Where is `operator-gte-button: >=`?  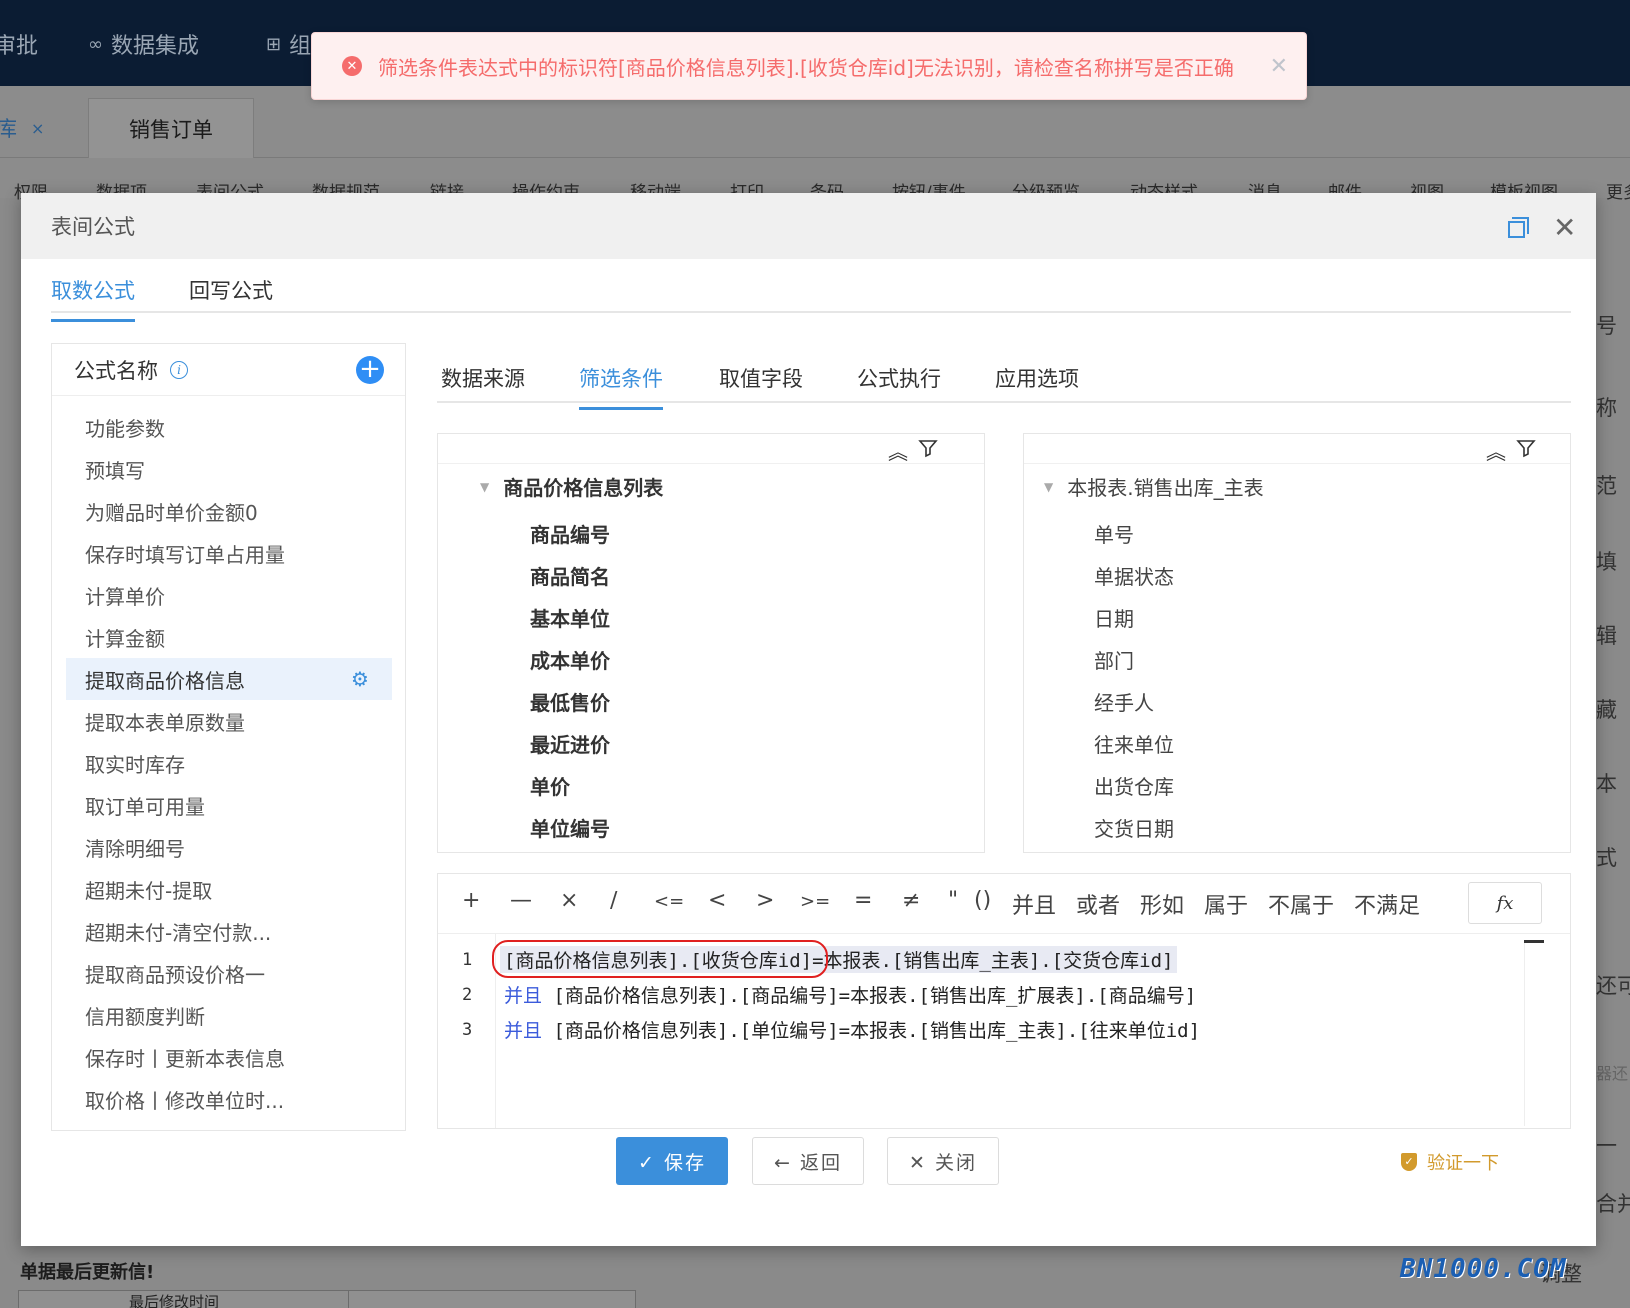 operator-gte-button: >= is located at coordinates (815, 901).